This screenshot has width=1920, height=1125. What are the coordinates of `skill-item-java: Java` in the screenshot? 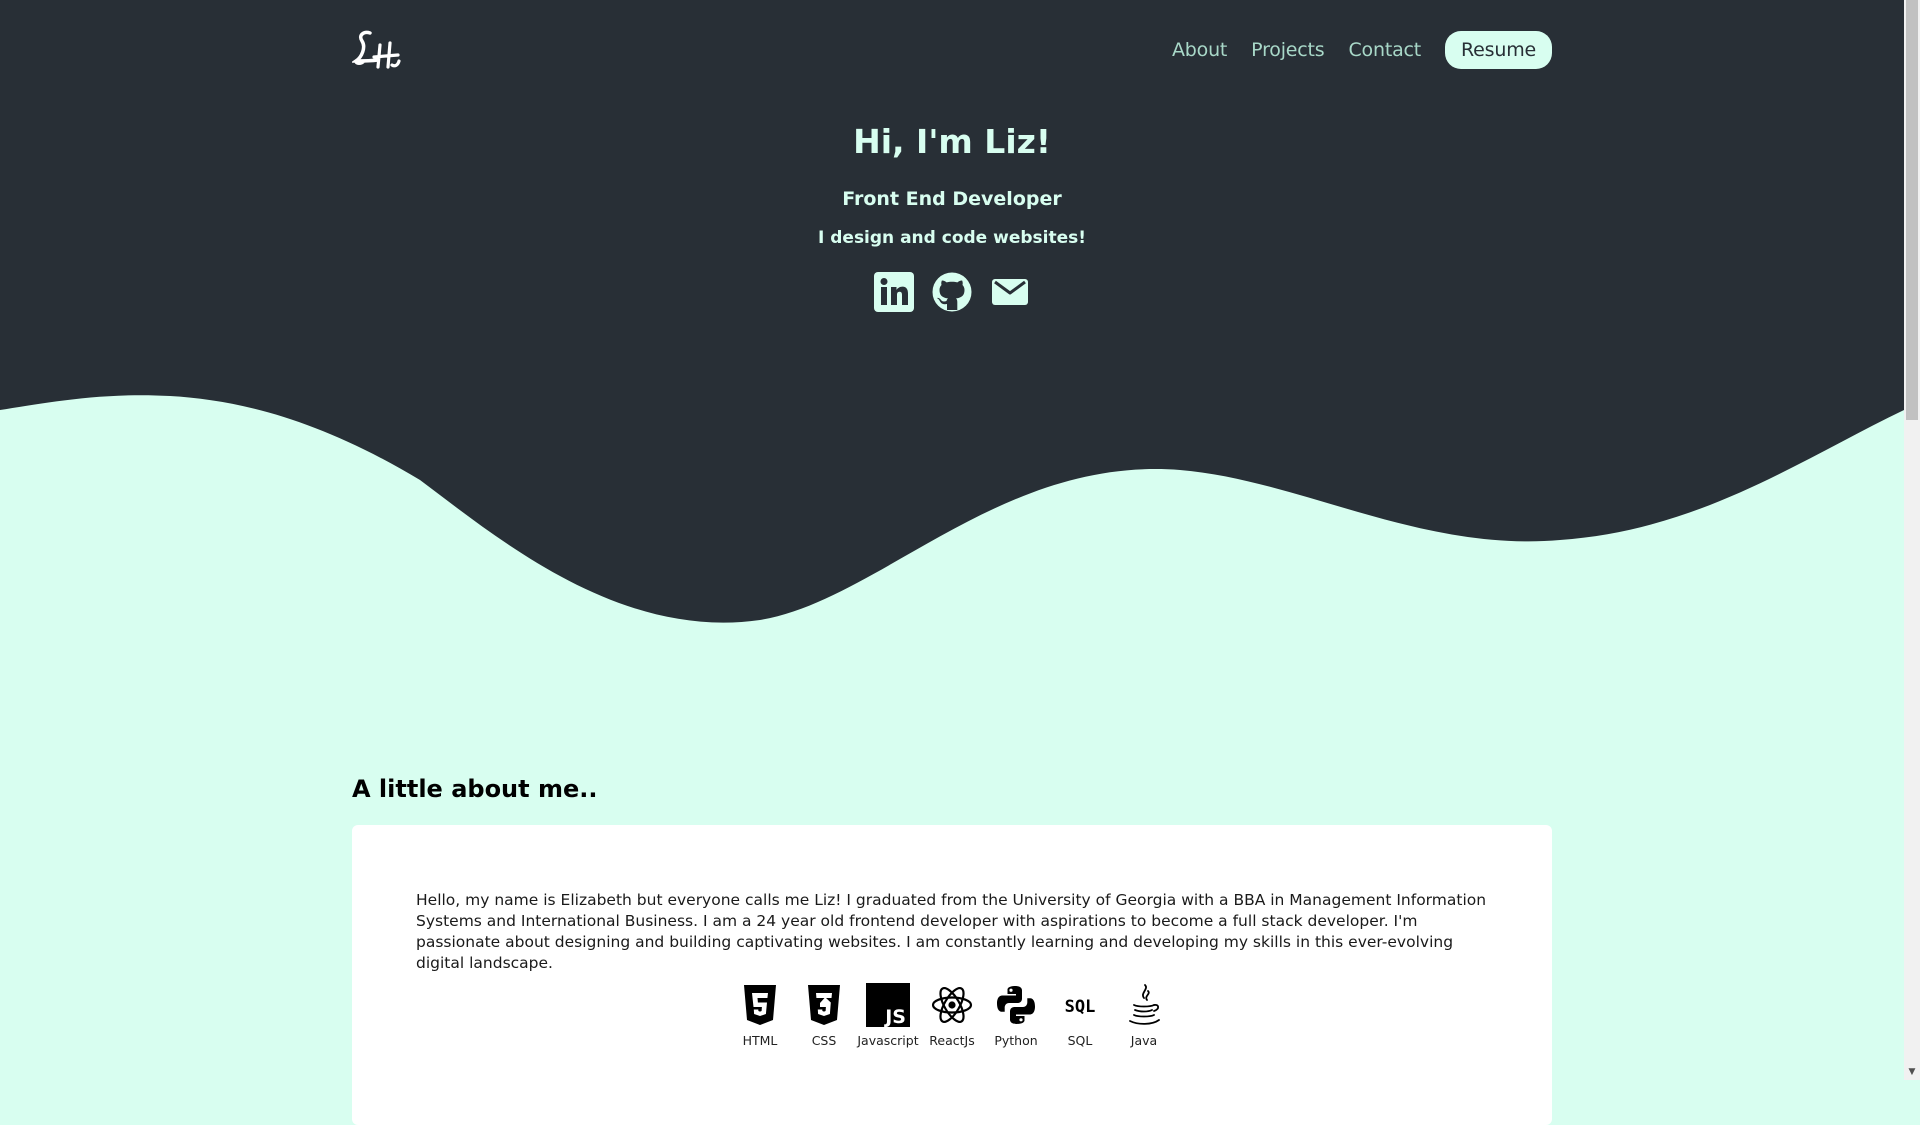 It's located at (1144, 1015).